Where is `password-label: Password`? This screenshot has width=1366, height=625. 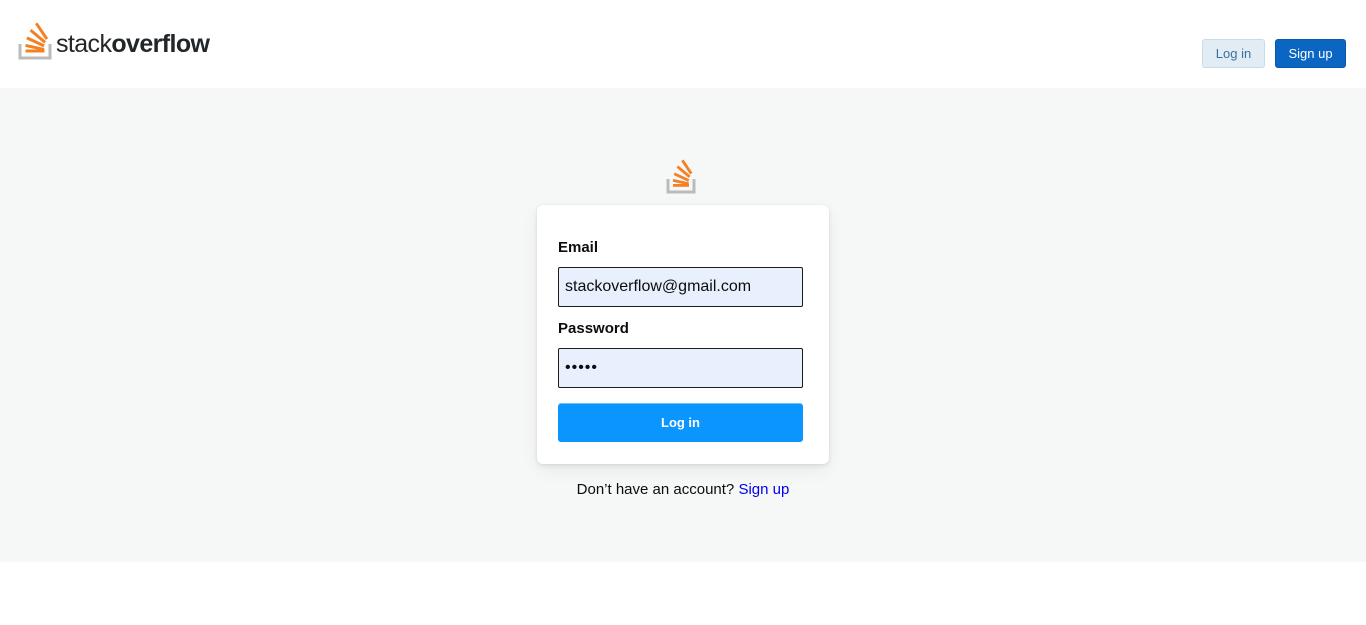 password-label: Password is located at coordinates (593, 328).